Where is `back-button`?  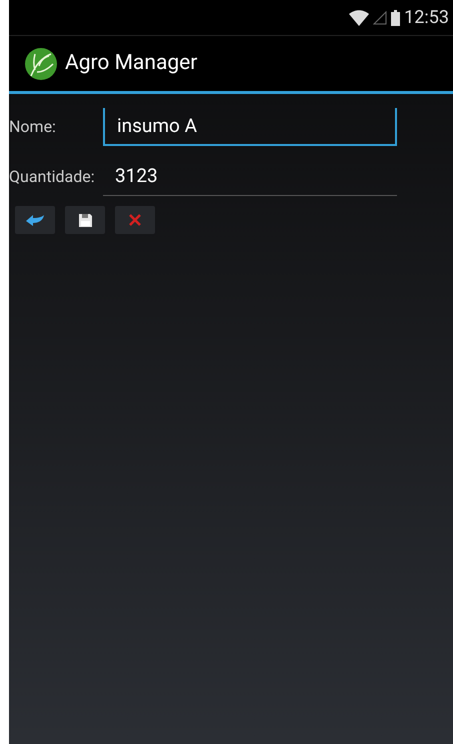
back-button is located at coordinates (35, 220).